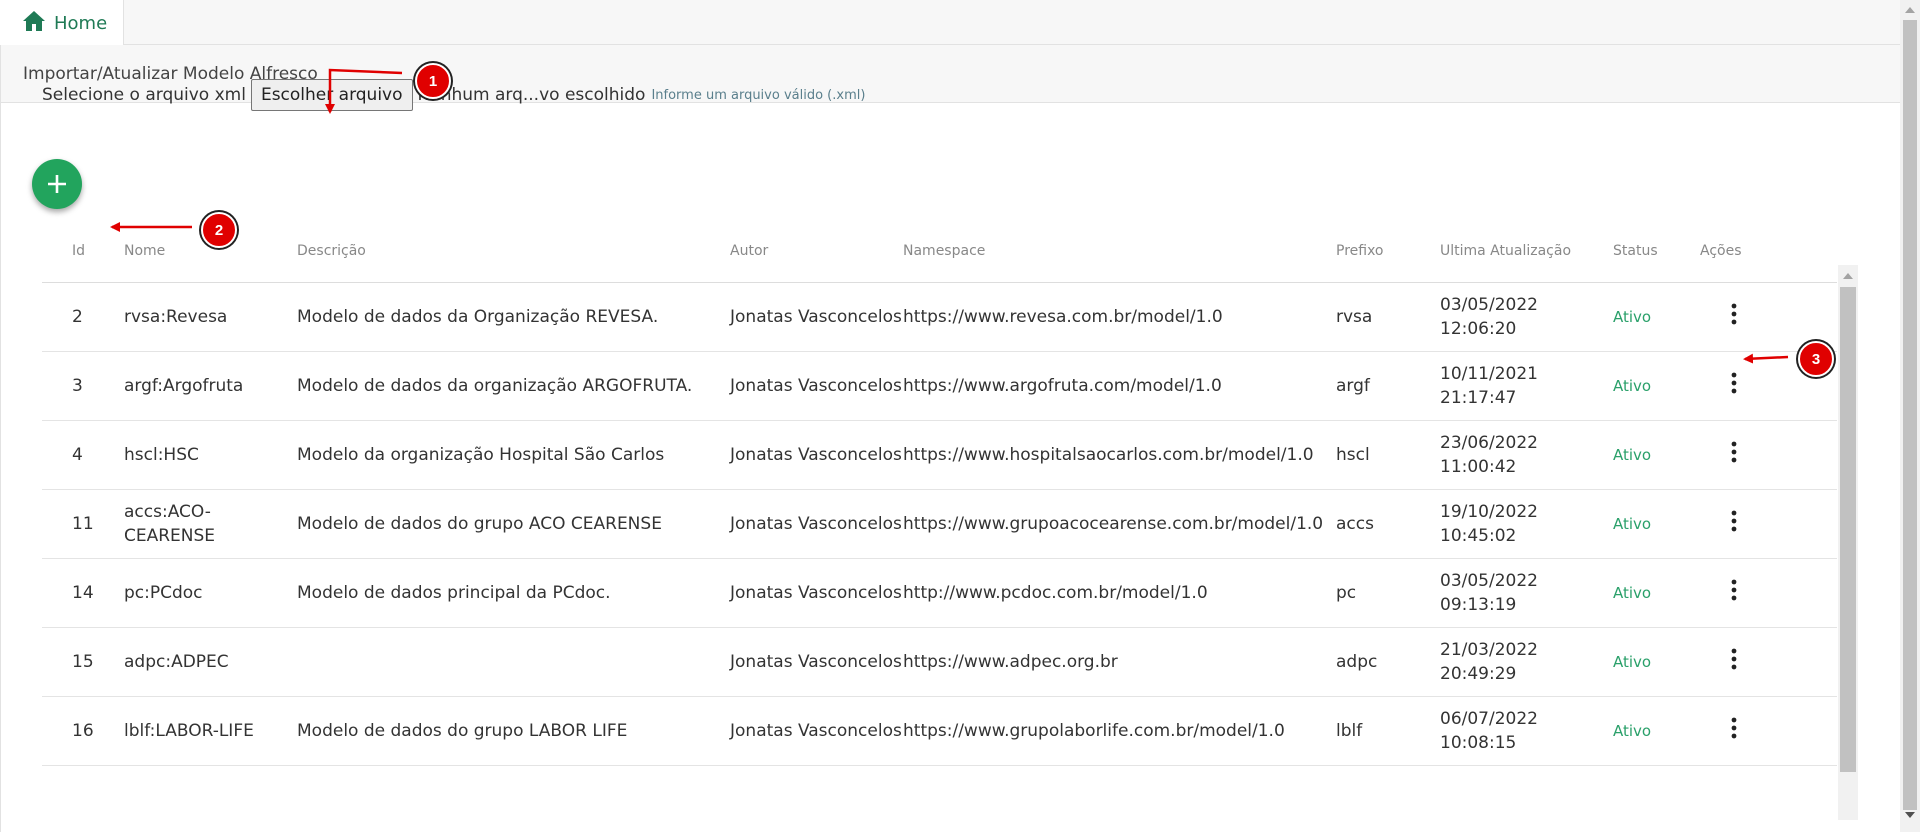 This screenshot has width=1920, height=832. What do you see at coordinates (1119, 317) in the screenshot?
I see `cell-namespace: https://www.revesa.com.br/model/1.0` at bounding box center [1119, 317].